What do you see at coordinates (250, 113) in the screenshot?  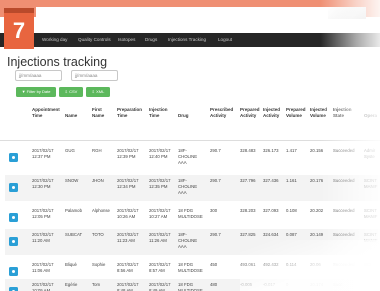 I see `header-prepared-activity: Prepared Activity` at bounding box center [250, 113].